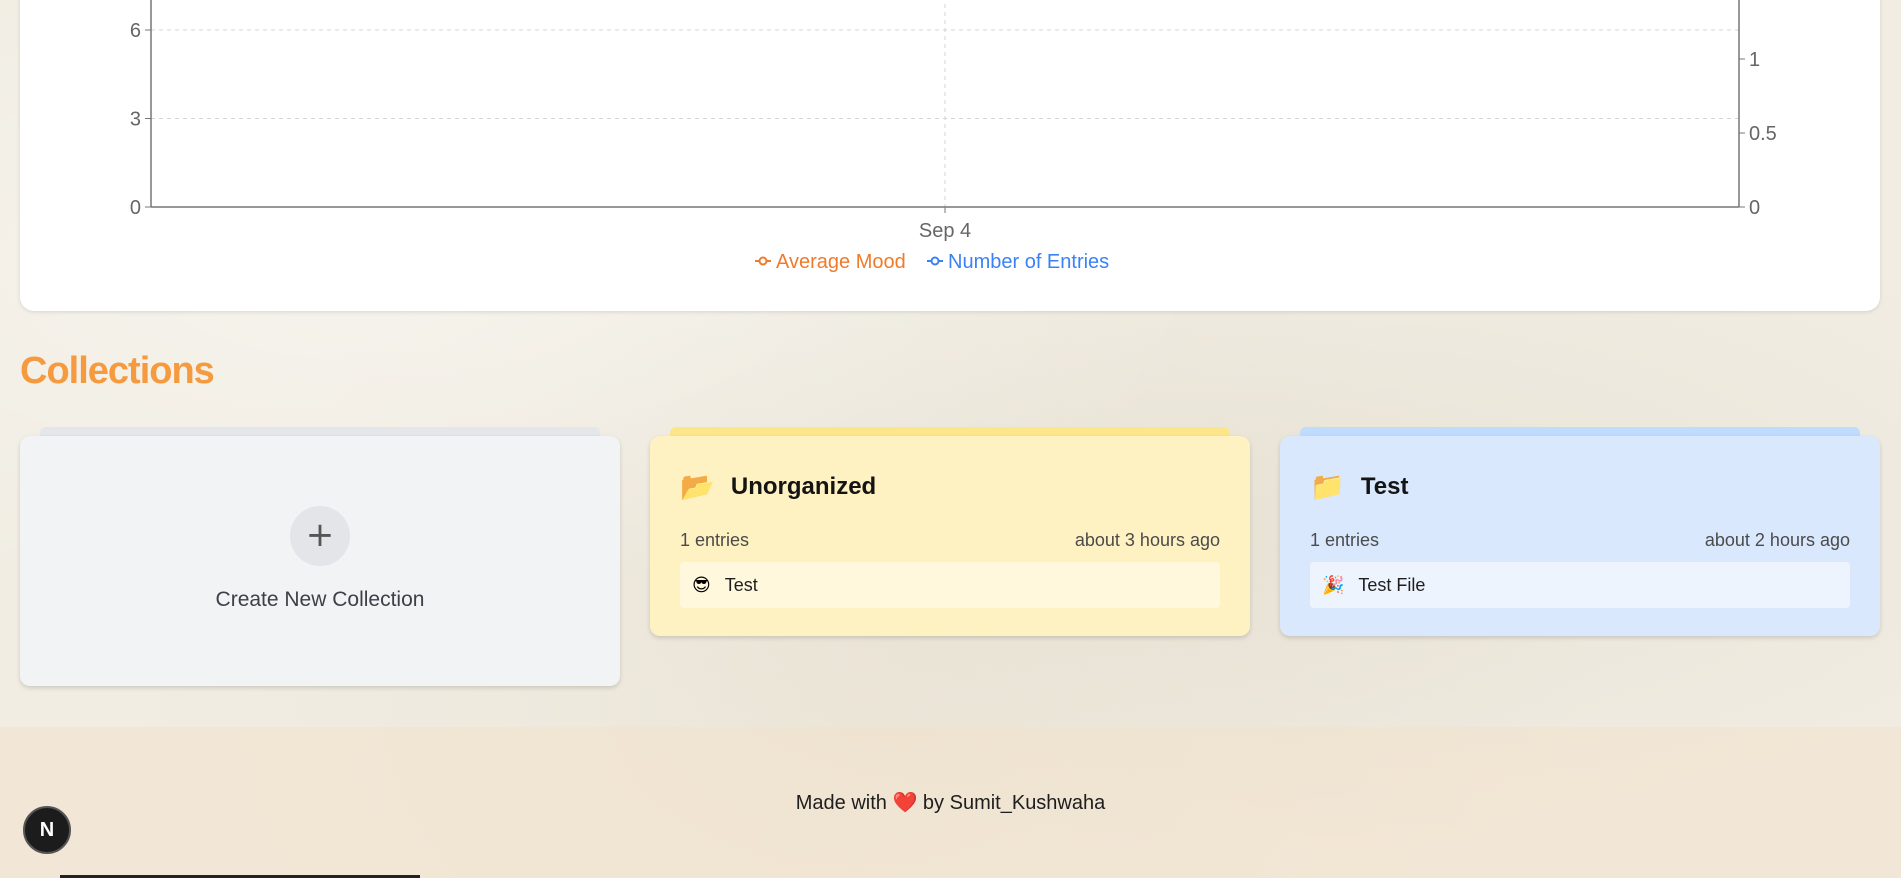 Image resolution: width=1901 pixels, height=878 pixels. What do you see at coordinates (1754, 60) in the screenshot?
I see `right-tick-label: 1` at bounding box center [1754, 60].